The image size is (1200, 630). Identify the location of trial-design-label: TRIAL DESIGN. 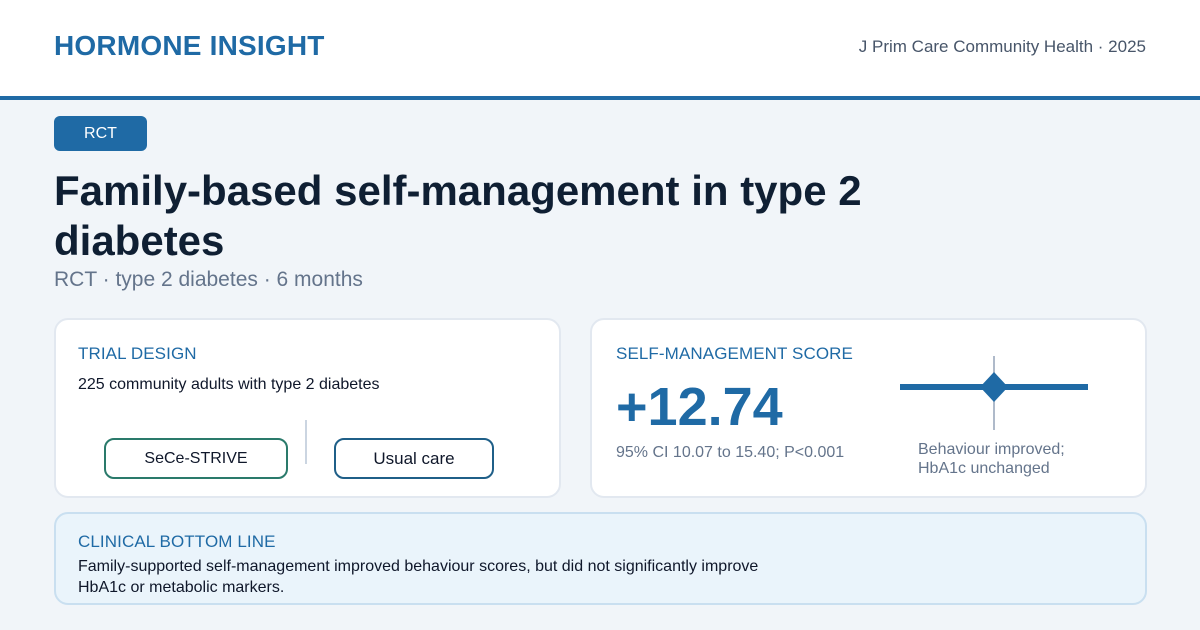
(137, 353).